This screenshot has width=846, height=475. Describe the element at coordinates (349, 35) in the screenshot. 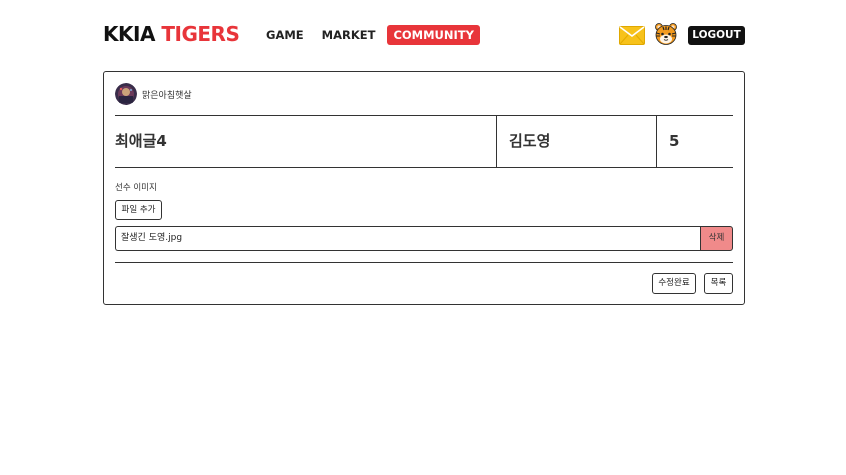

I see `nav-item-market: MARKET` at that location.